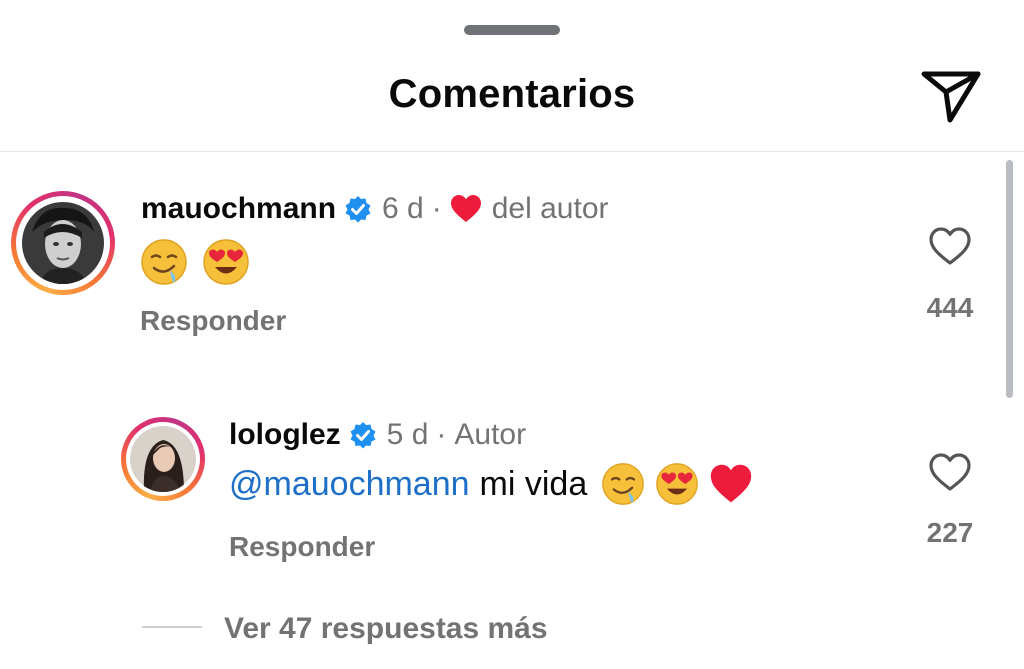  I want to click on red-heart-icon, so click(731, 483).